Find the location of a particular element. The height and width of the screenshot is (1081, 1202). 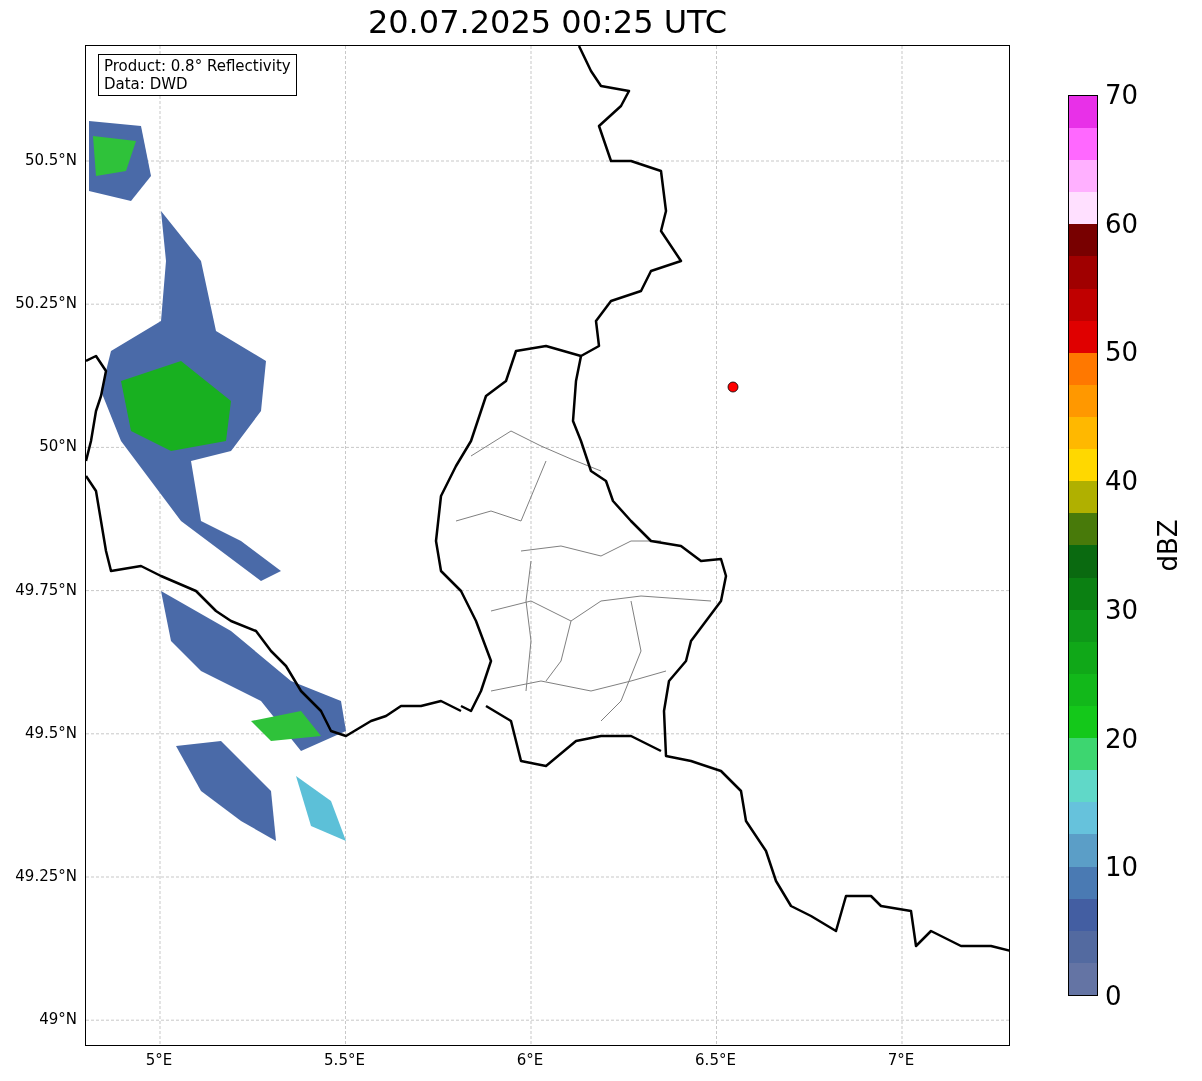

colorbar-tick-label: 70 is located at coordinates (1122, 95).